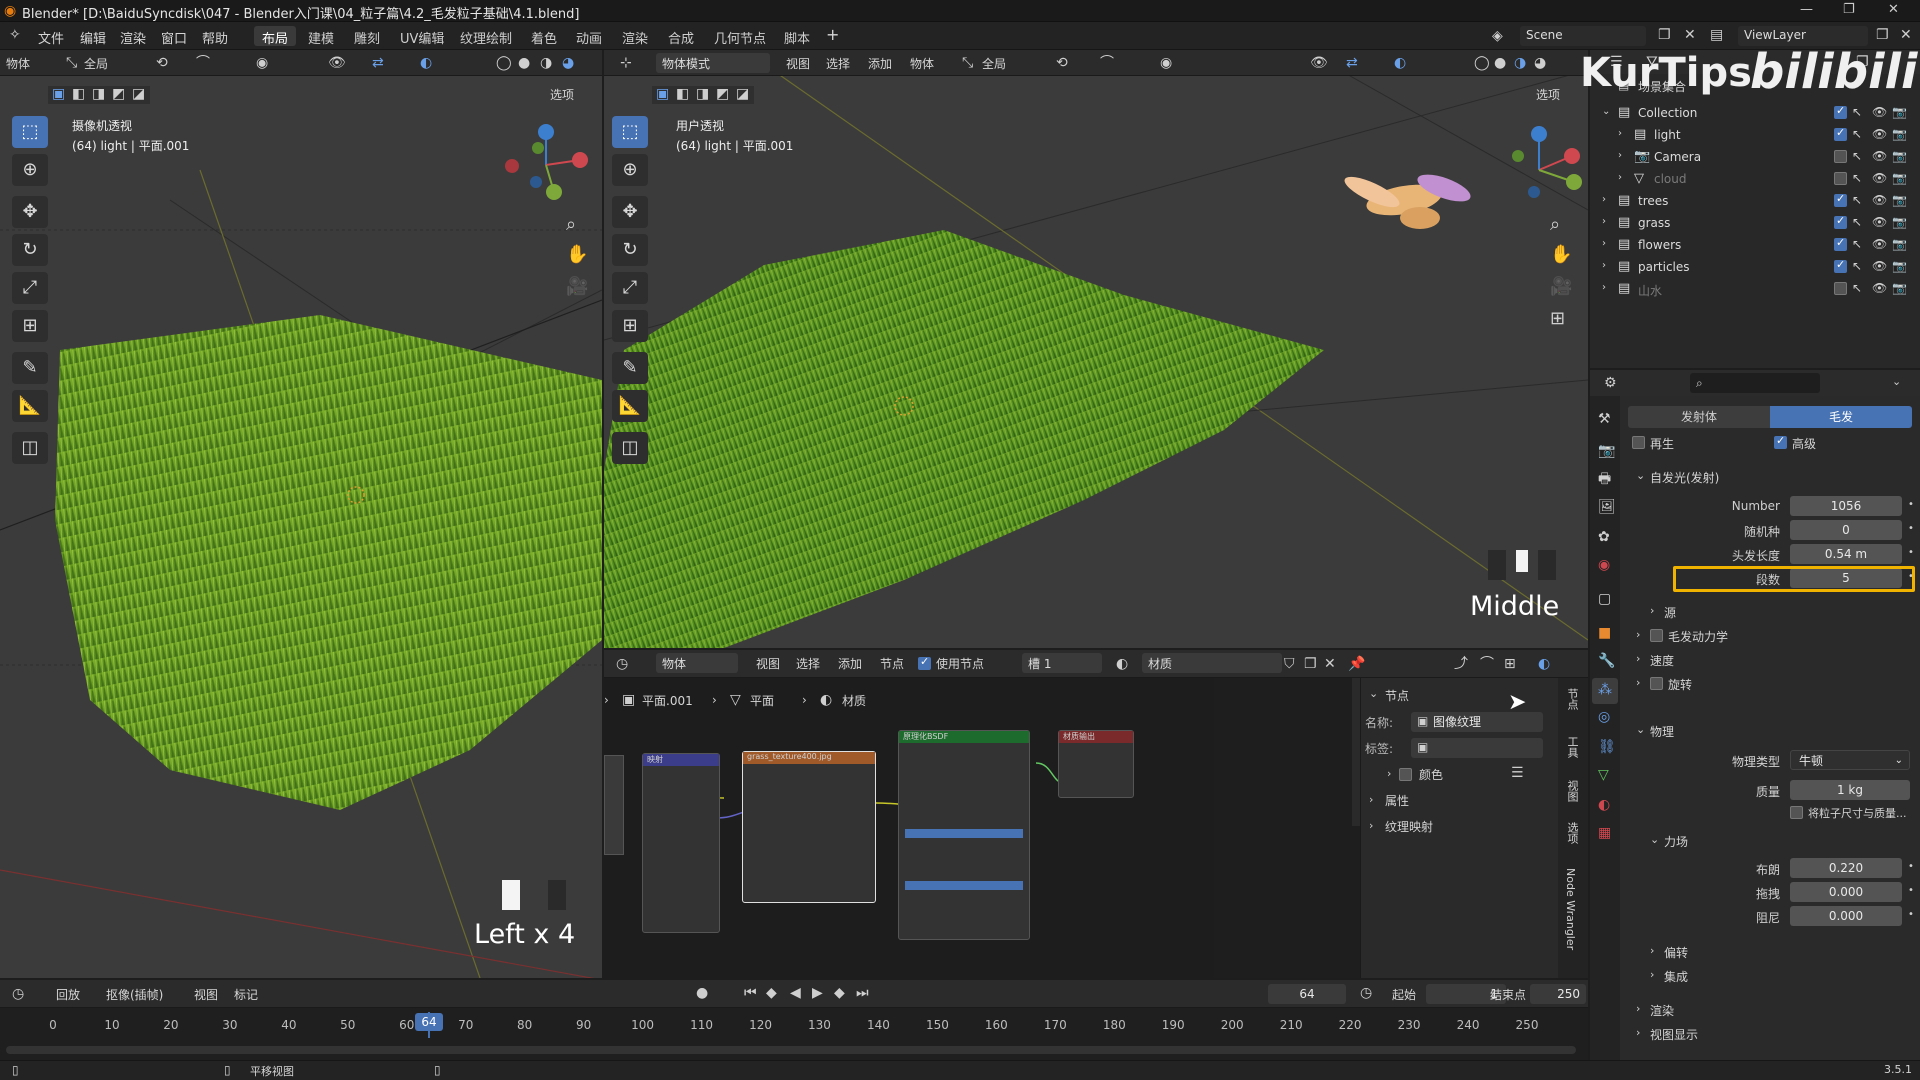 This screenshot has height=1080, width=1920. What do you see at coordinates (133, 37) in the screenshot?
I see `menu-render: 渲染` at bounding box center [133, 37].